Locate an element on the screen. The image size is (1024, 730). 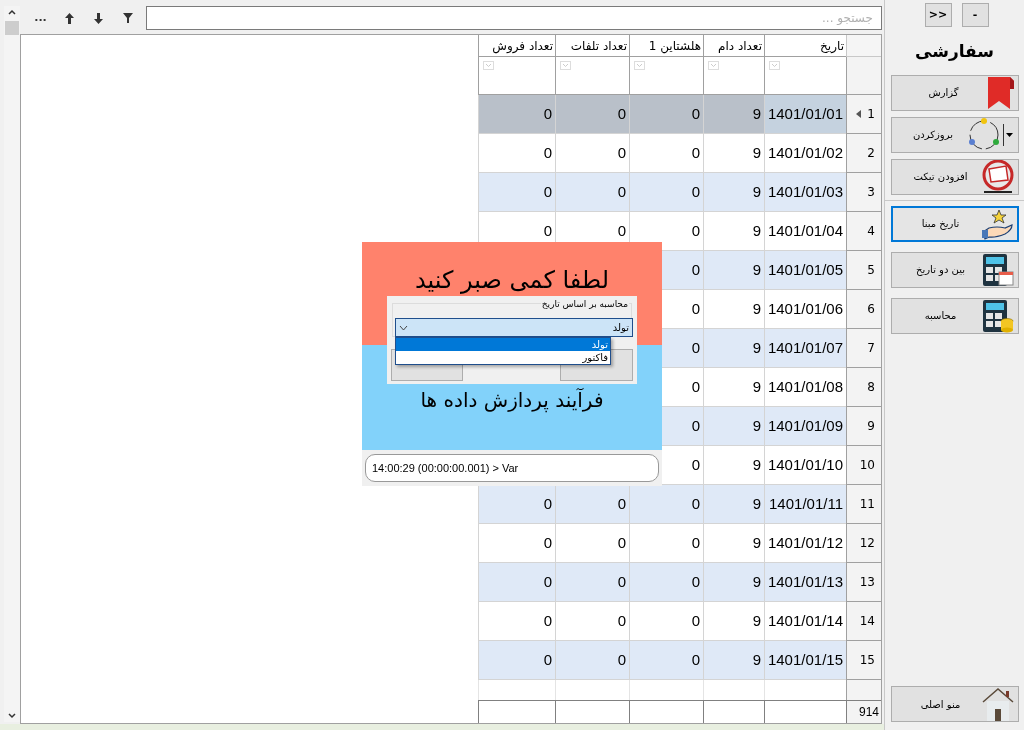
row-header: 1 is located at coordinates (863, 114).